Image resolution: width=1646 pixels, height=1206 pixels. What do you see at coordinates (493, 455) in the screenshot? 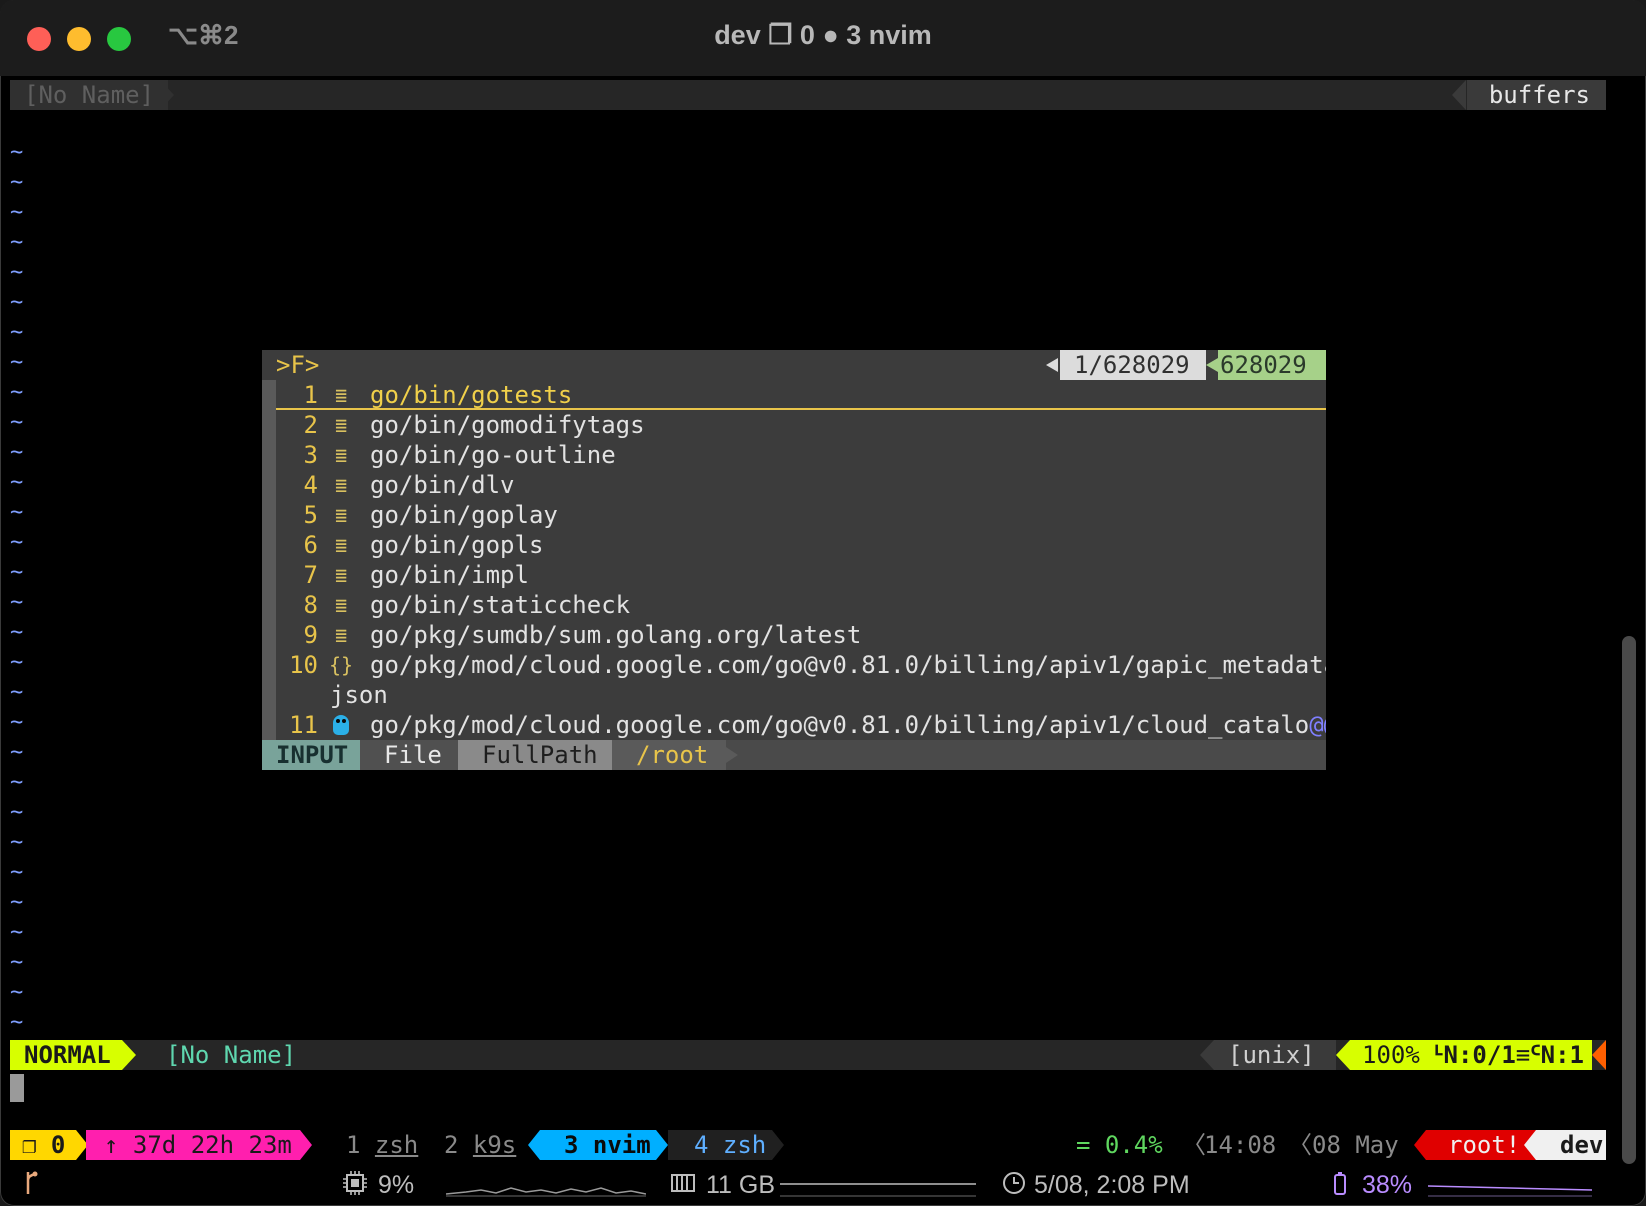
I see `result-path: go/bin/go-outline` at bounding box center [493, 455].